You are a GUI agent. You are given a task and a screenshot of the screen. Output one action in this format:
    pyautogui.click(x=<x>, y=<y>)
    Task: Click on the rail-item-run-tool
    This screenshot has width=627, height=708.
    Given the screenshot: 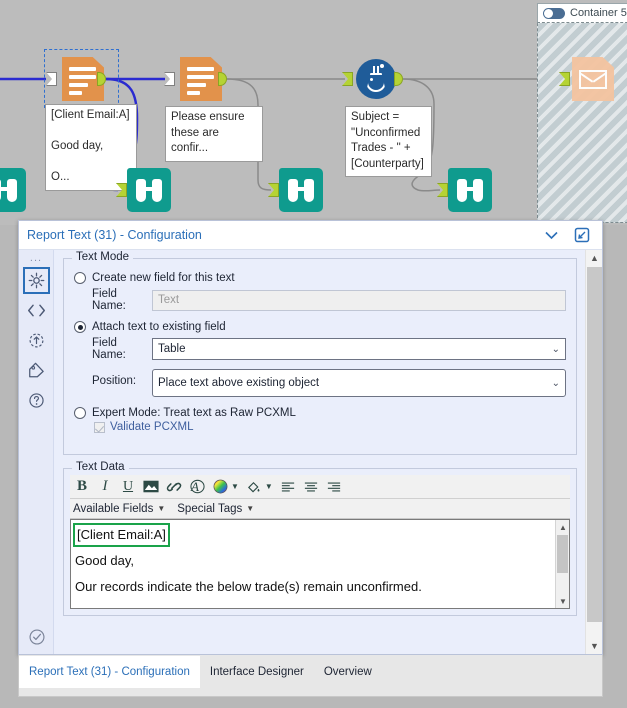 What is the action you would take?
    pyautogui.click(x=36, y=340)
    